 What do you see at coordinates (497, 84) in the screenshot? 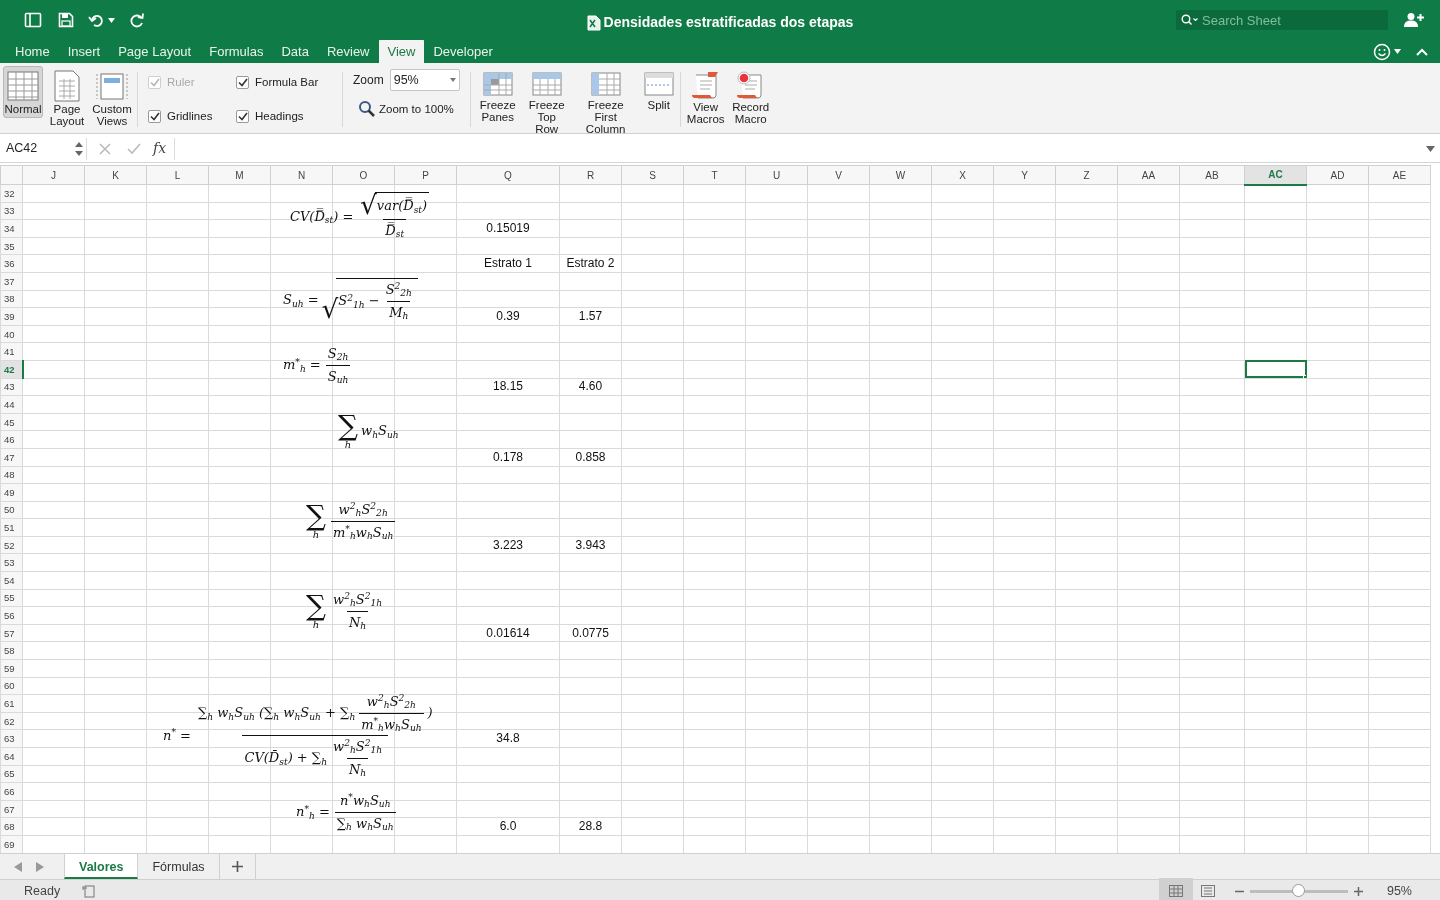
I see `freeze-panes-icon` at bounding box center [497, 84].